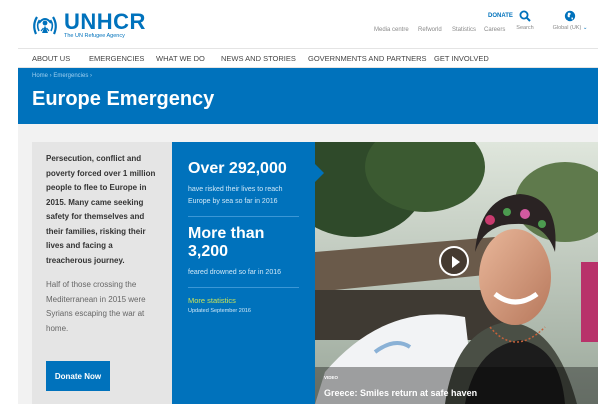  What do you see at coordinates (62, 76) in the screenshot?
I see `breadcrumb: Home › Emergencies ›` at bounding box center [62, 76].